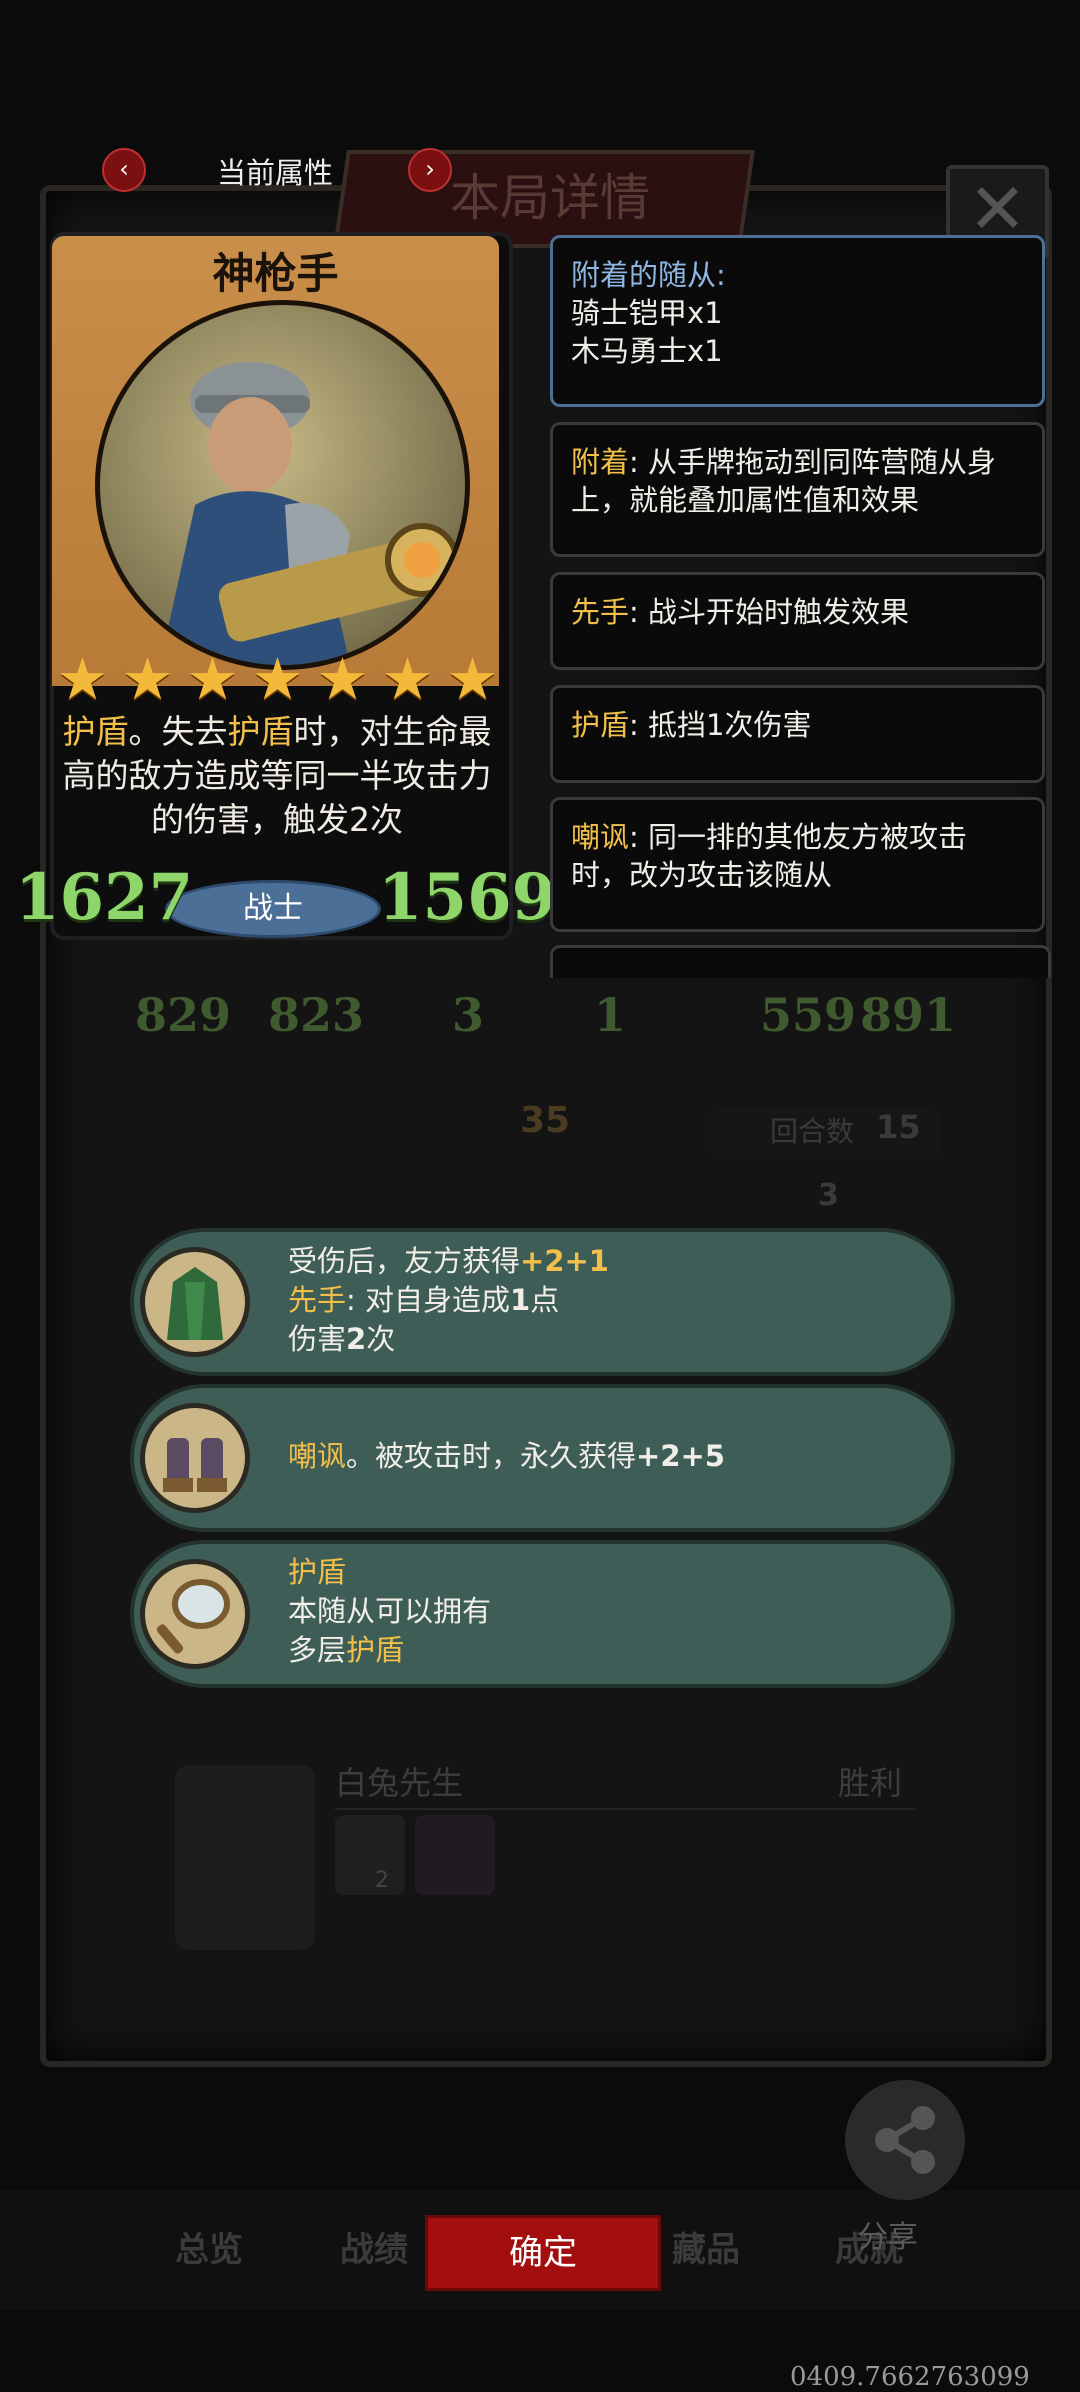  Describe the element at coordinates (564, 1261) in the screenshot. I see `effect-value: +2+1` at that location.